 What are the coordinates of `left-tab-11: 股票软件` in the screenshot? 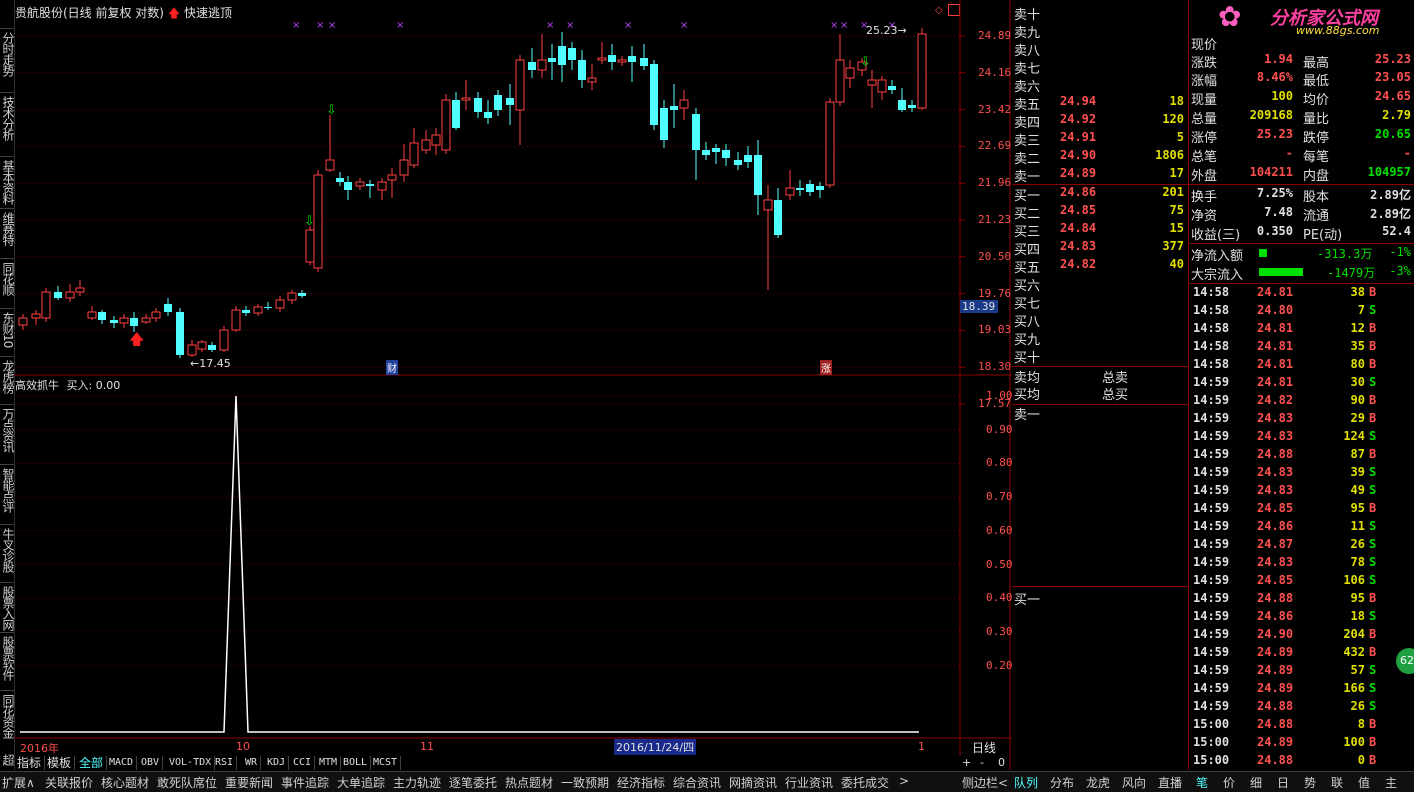 It's located at (7, 658).